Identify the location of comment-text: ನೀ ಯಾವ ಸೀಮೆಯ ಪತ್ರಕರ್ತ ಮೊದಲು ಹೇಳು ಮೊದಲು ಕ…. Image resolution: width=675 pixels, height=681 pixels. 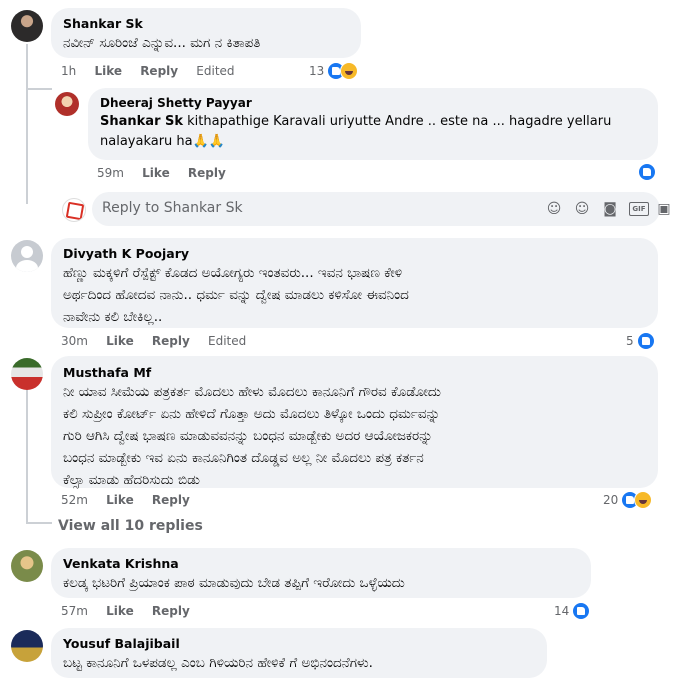
(252, 392).